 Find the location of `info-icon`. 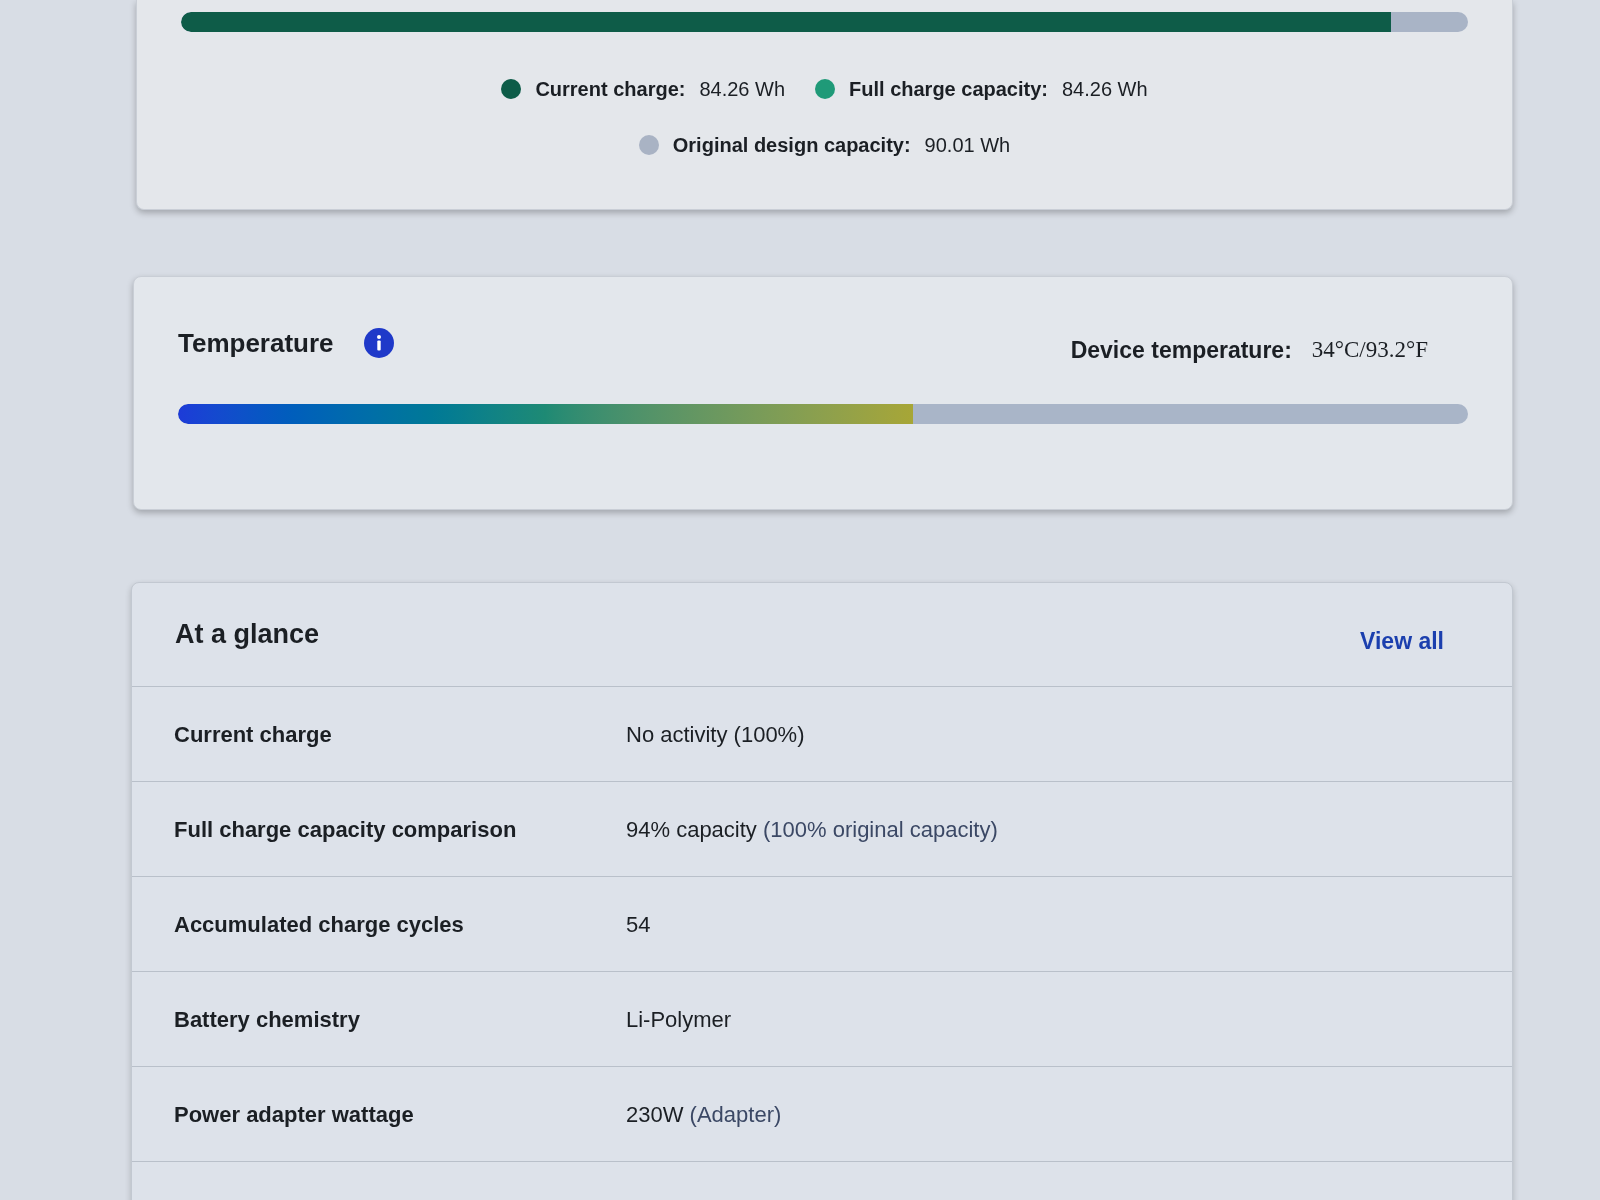

info-icon is located at coordinates (378, 343).